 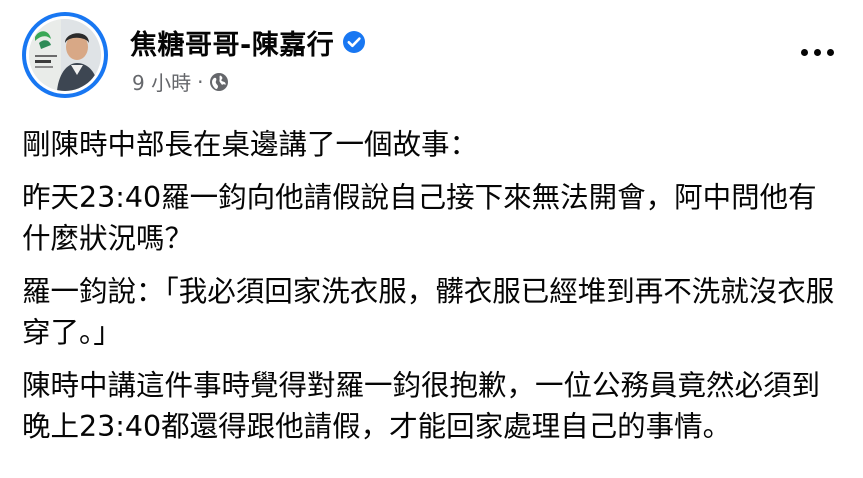 What do you see at coordinates (232, 42) in the screenshot?
I see `author-name: 焦糖哥哥-陳嘉行` at bounding box center [232, 42].